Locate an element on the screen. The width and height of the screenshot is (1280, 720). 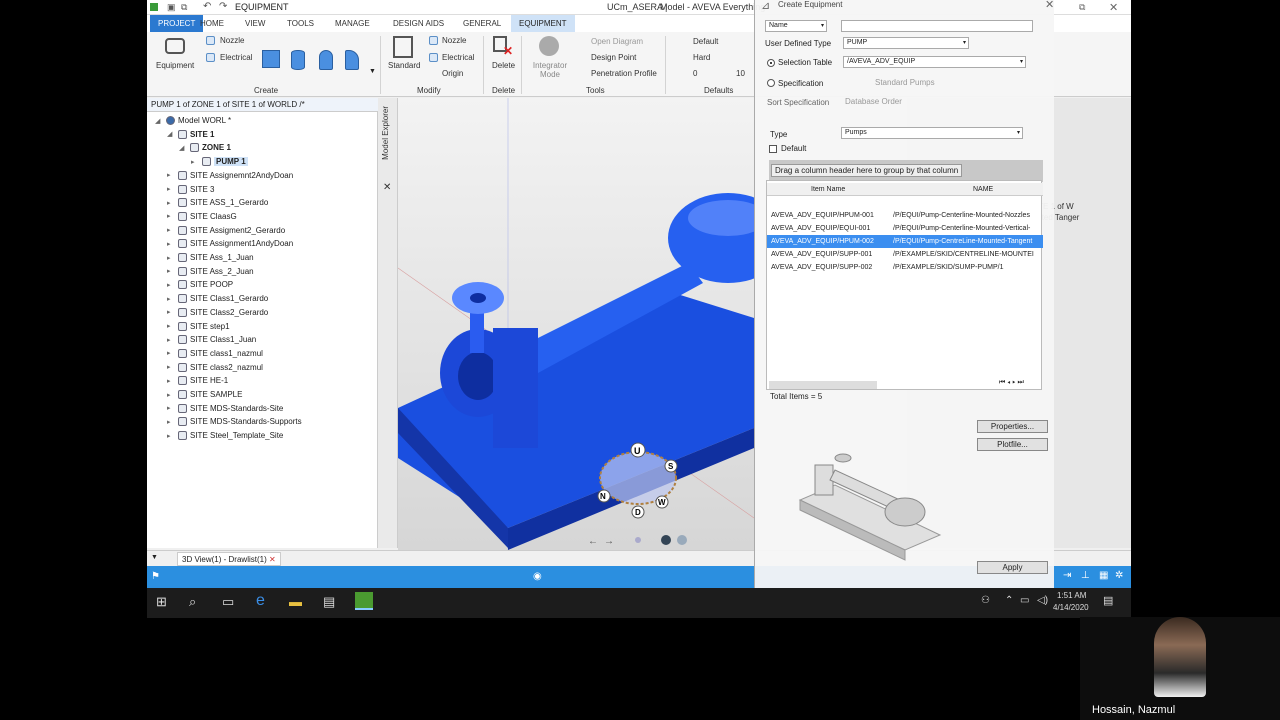
tree-item-site: ▸ SITE Class2_Gerardo is located at coordinates (217, 312).